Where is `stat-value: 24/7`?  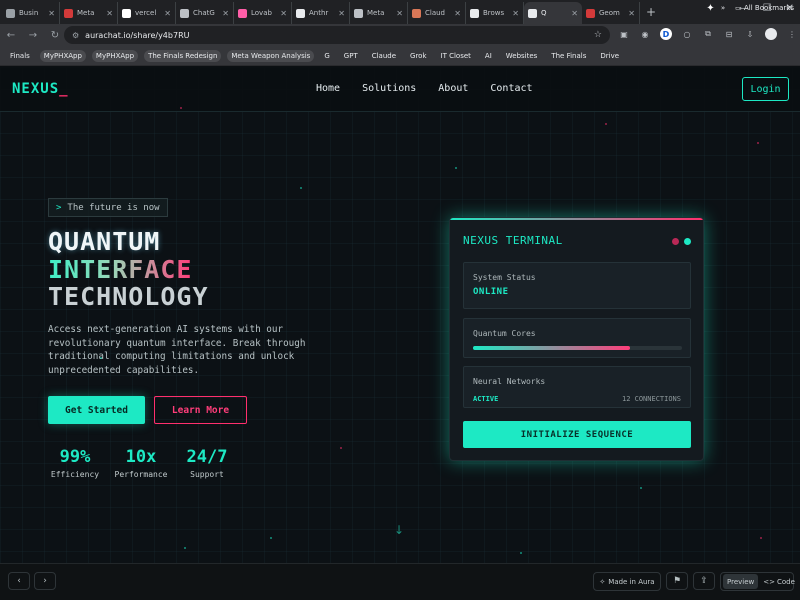
stat-value: 24/7 is located at coordinates (207, 457).